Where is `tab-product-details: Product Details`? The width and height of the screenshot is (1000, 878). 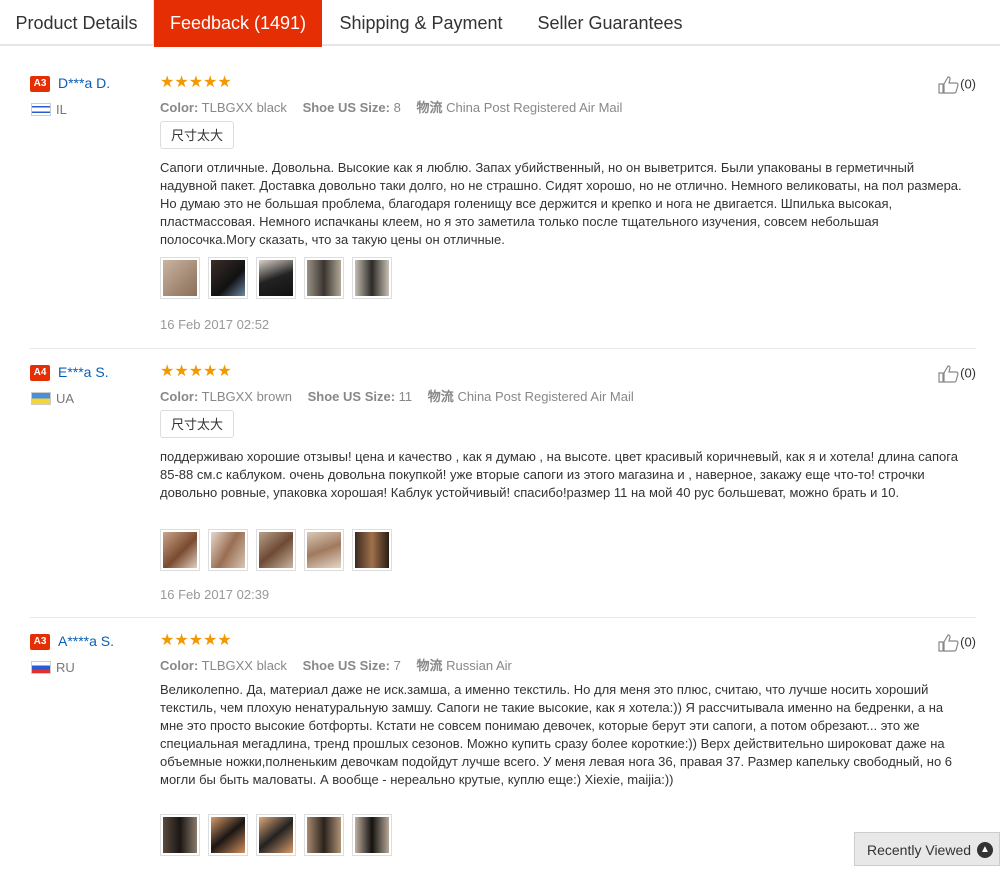 tab-product-details: Product Details is located at coordinates (77, 23).